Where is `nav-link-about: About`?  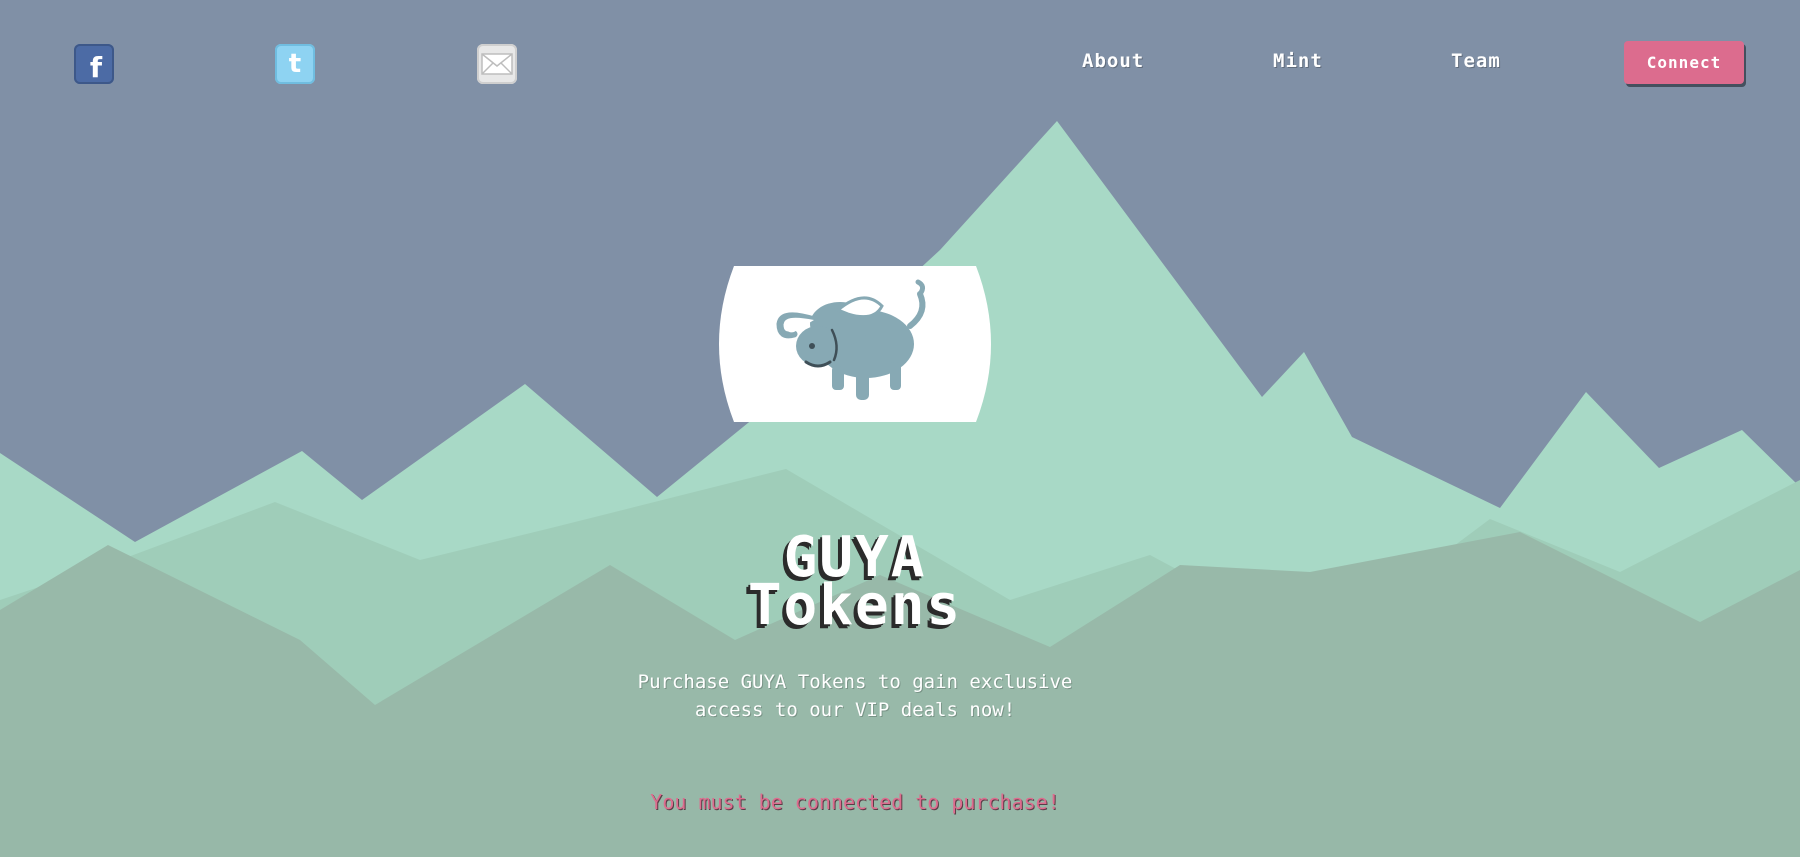 nav-link-about: About is located at coordinates (1113, 61).